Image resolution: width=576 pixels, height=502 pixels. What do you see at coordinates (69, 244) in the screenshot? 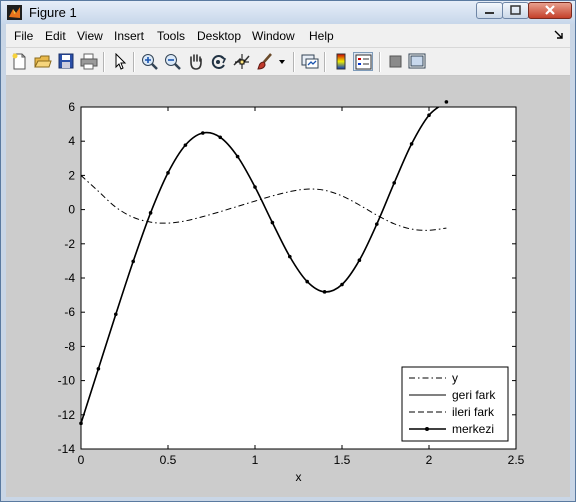
I see `y-tick-label: -2` at bounding box center [69, 244].